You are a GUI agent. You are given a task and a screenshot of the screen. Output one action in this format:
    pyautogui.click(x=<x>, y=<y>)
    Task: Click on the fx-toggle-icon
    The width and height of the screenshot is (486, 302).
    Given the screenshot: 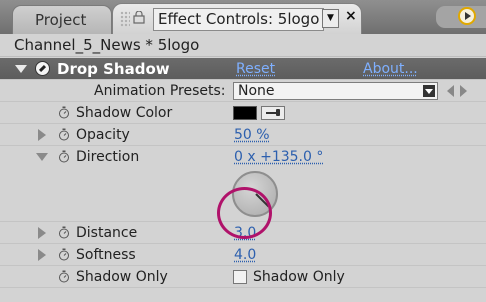 What is the action you would take?
    pyautogui.click(x=42, y=68)
    